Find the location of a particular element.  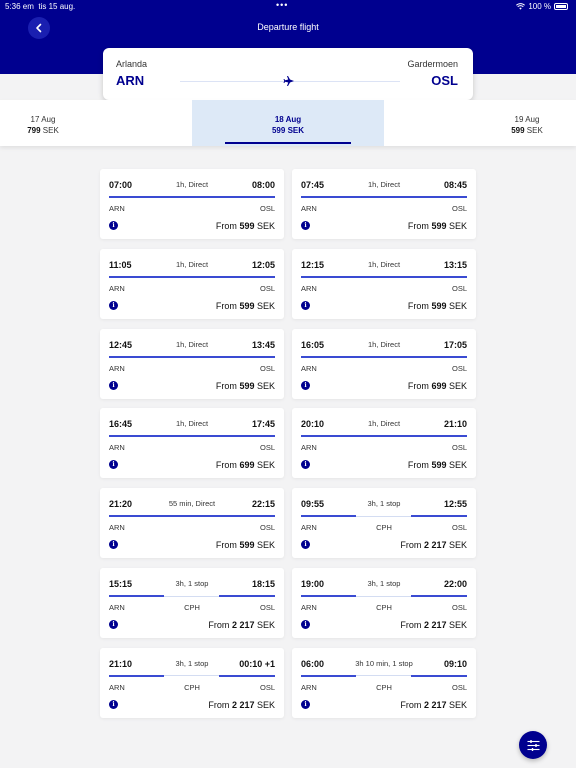

flight-price: From 599 SEK is located at coordinates (245, 545).